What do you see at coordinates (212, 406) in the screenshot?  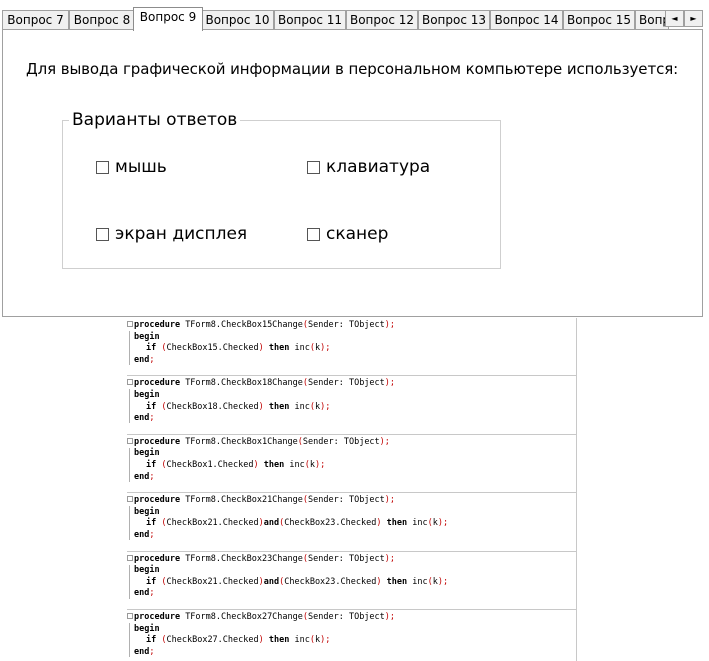 I see `condition: CheckBox18.Checked` at bounding box center [212, 406].